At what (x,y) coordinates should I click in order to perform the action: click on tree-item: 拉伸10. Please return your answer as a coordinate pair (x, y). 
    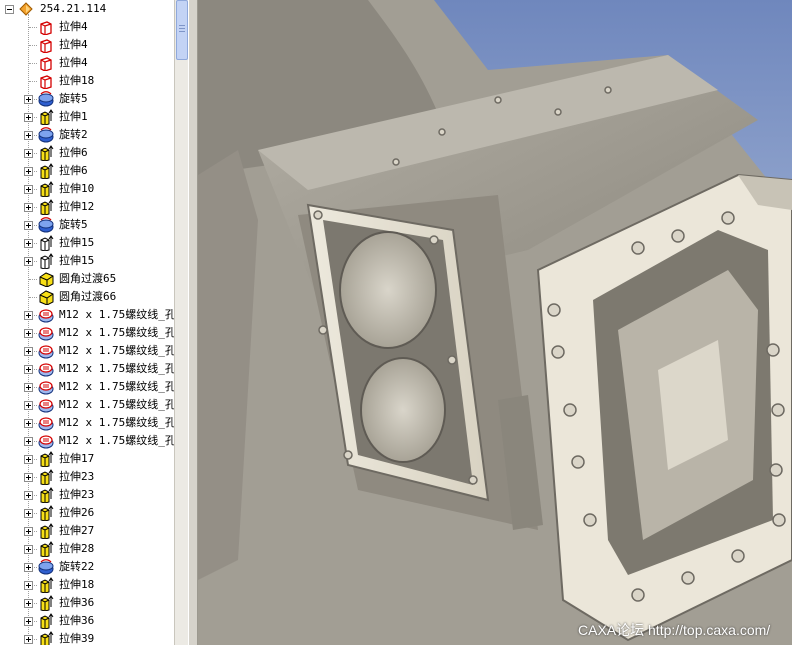
    Looking at the image, I should click on (87, 189).